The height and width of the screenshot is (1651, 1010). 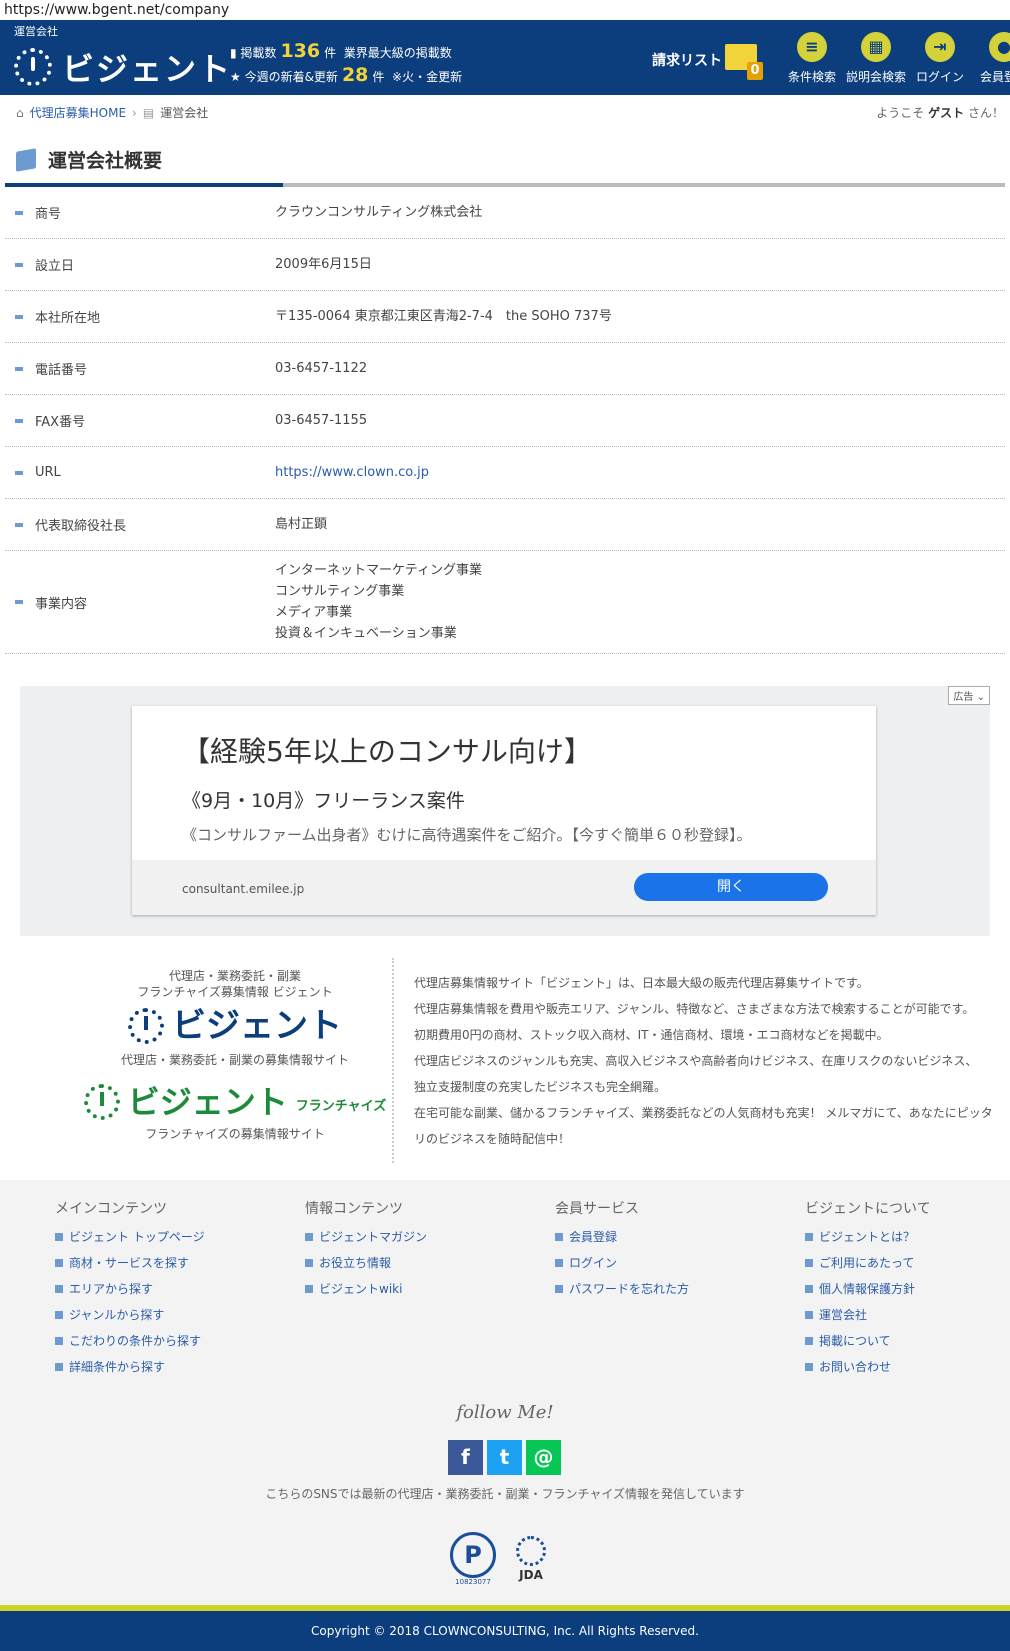 I want to click on footer-link: パスワードを忘れた方, so click(x=680, y=1289).